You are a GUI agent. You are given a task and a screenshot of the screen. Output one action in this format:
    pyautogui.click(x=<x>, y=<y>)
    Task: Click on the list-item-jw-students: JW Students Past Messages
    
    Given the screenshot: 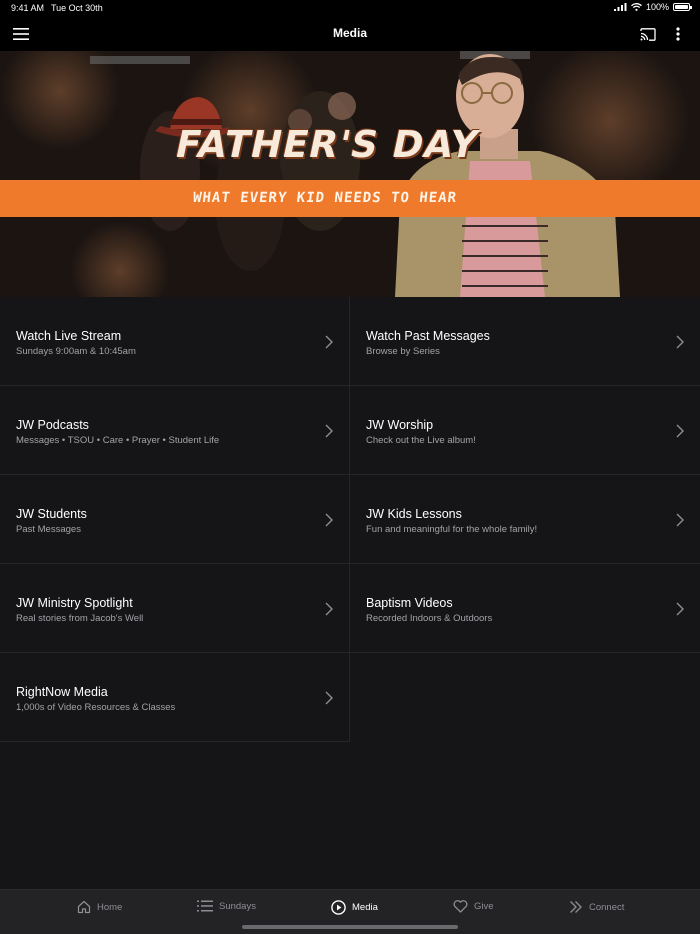 What is the action you would take?
    pyautogui.click(x=175, y=519)
    